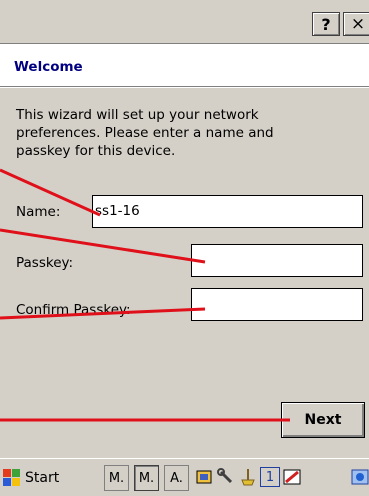 The width and height of the screenshot is (369, 496). What do you see at coordinates (204, 477) in the screenshot?
I see `network-icon` at bounding box center [204, 477].